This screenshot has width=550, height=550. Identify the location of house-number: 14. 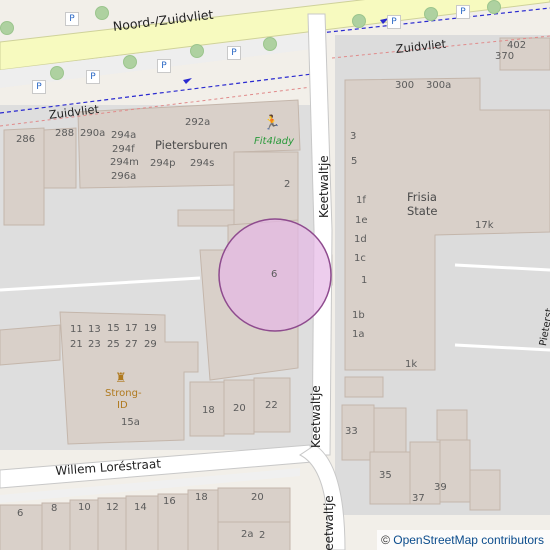
(140, 507).